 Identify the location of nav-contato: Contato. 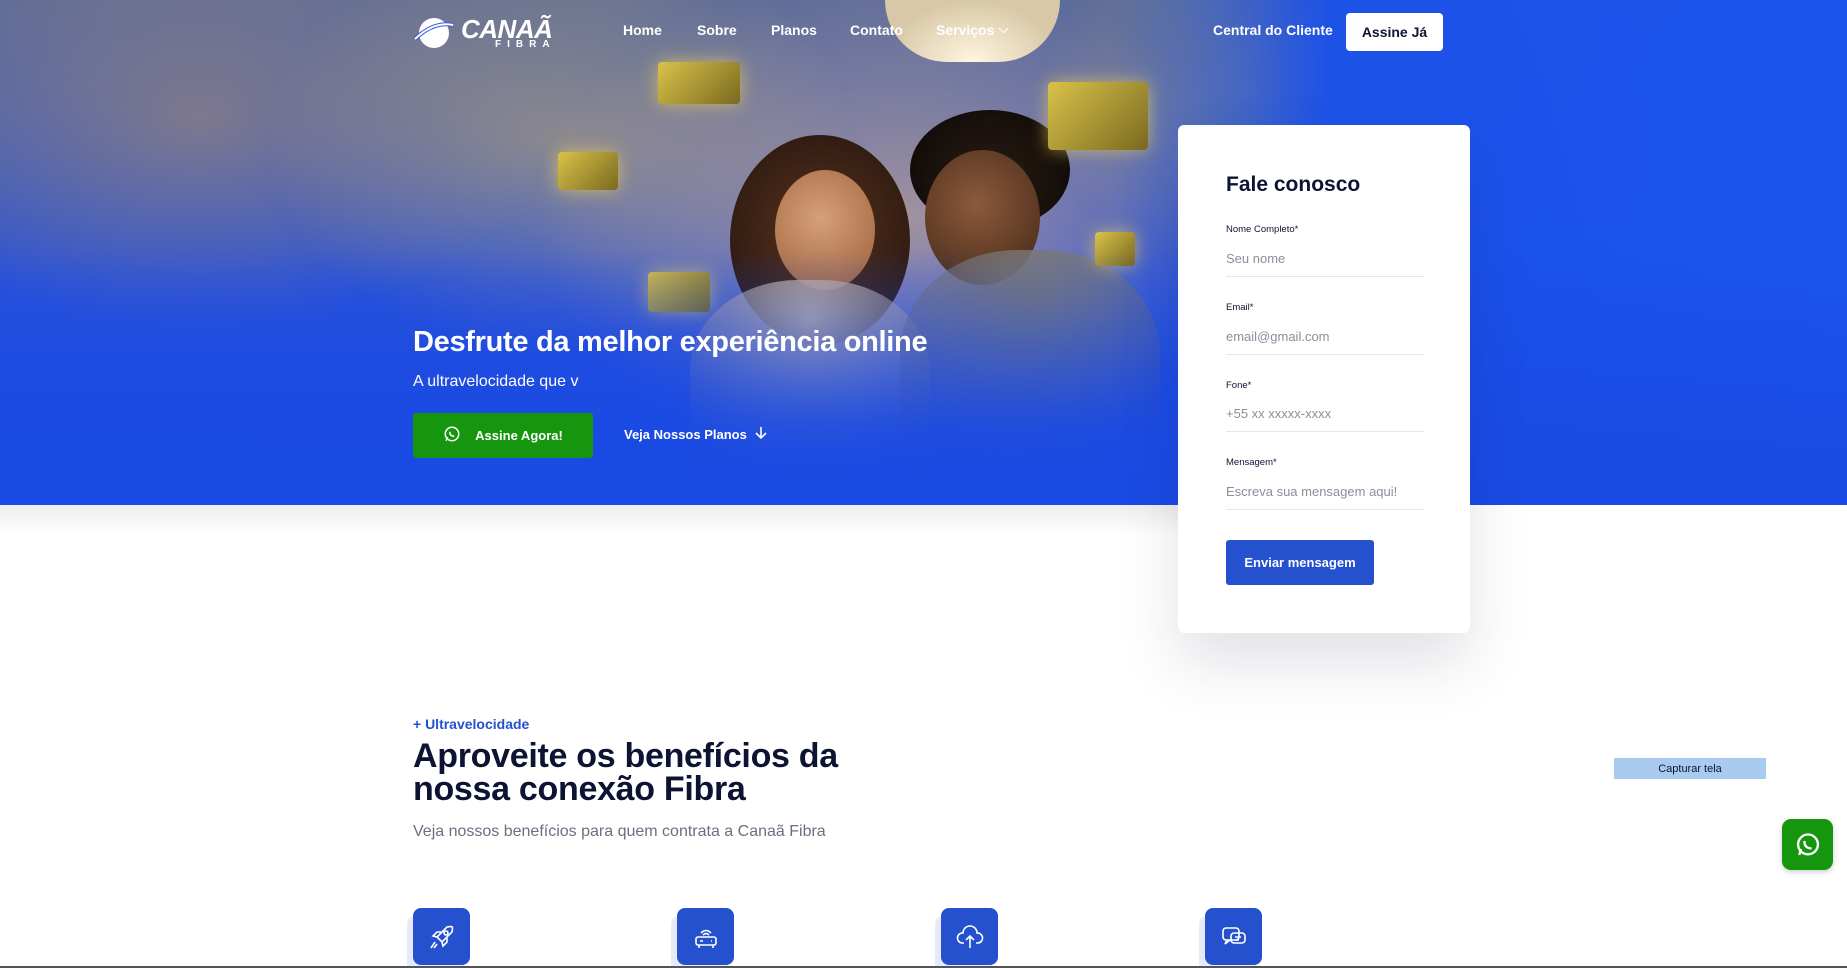
(876, 30).